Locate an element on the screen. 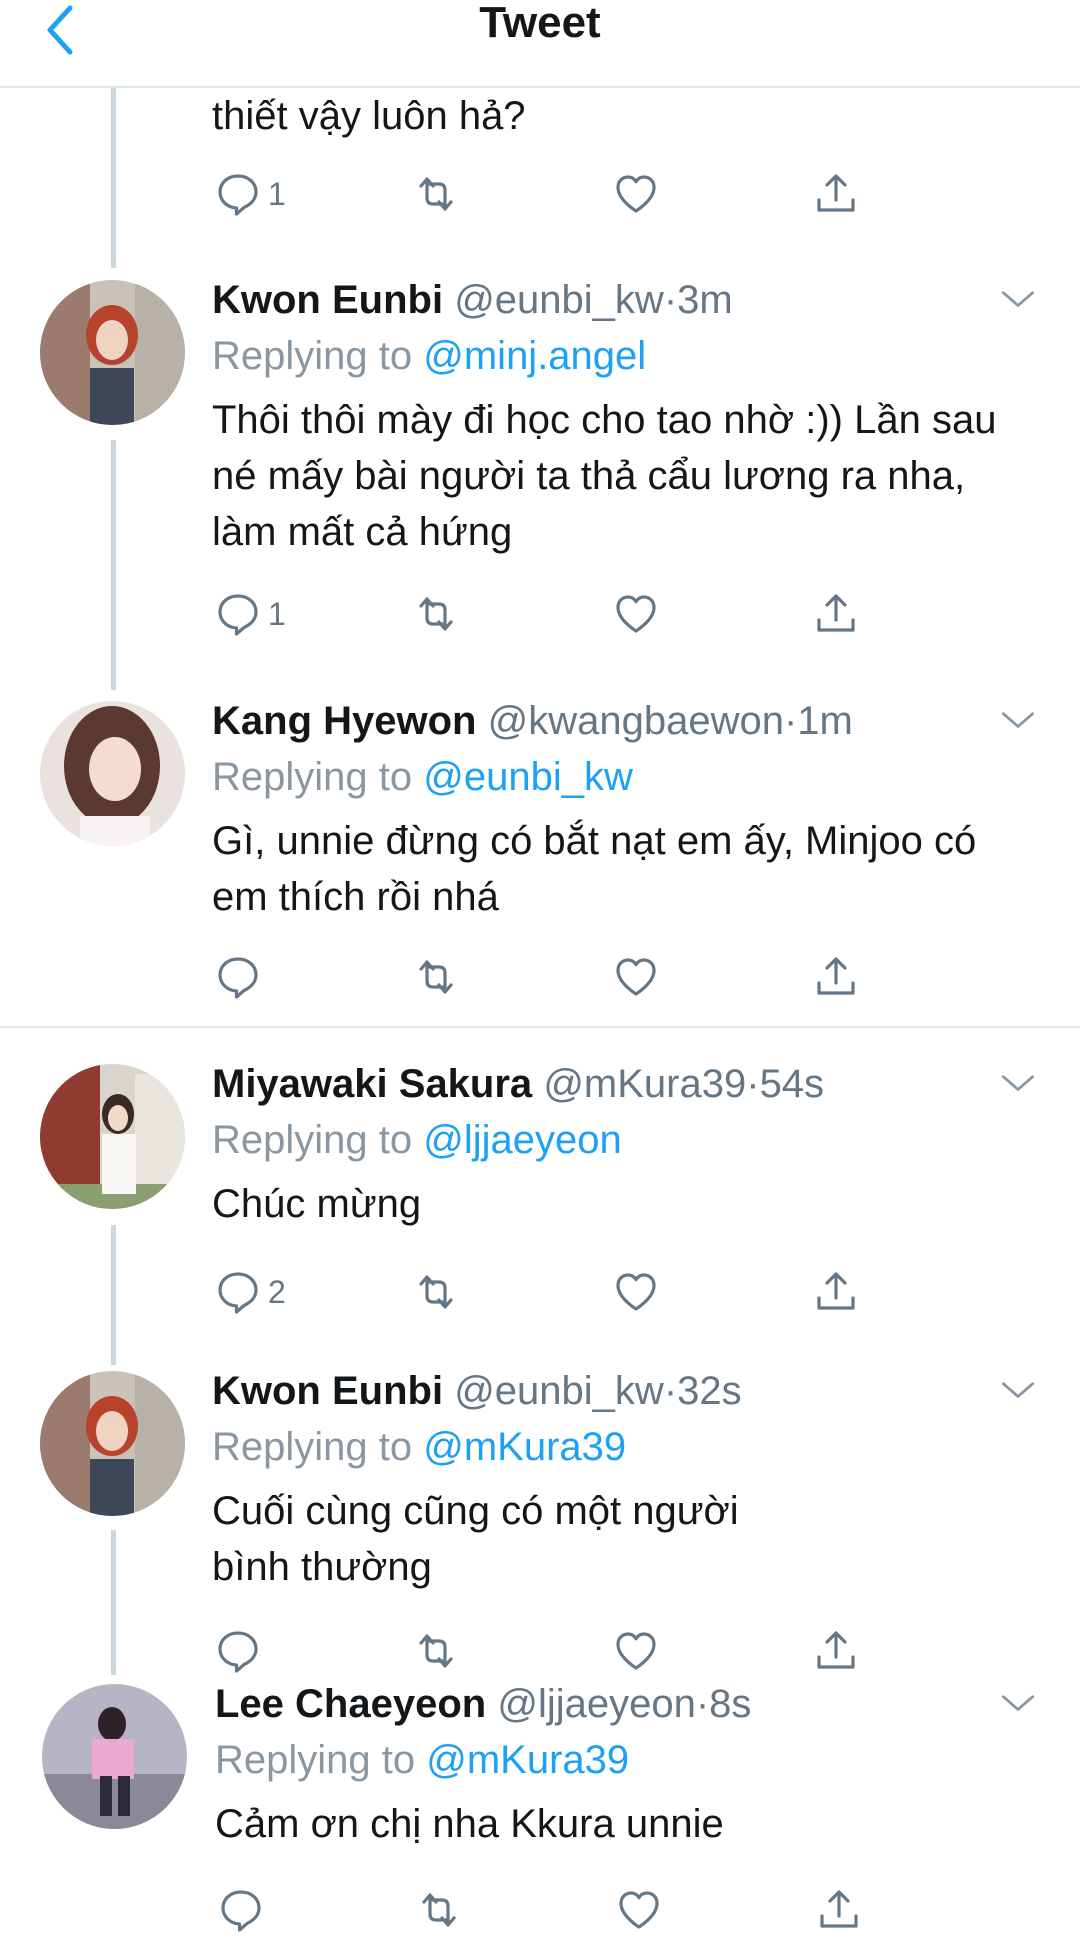 The height and width of the screenshot is (1940, 1080). reply-count: 2 is located at coordinates (277, 1291).